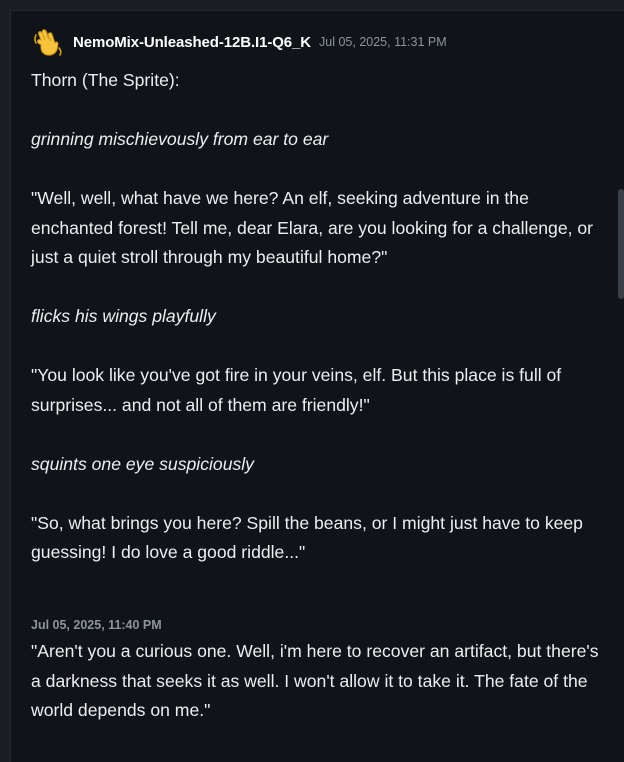 The height and width of the screenshot is (762, 624). What do you see at coordinates (621, 244) in the screenshot?
I see `scrollbar-thumb` at bounding box center [621, 244].